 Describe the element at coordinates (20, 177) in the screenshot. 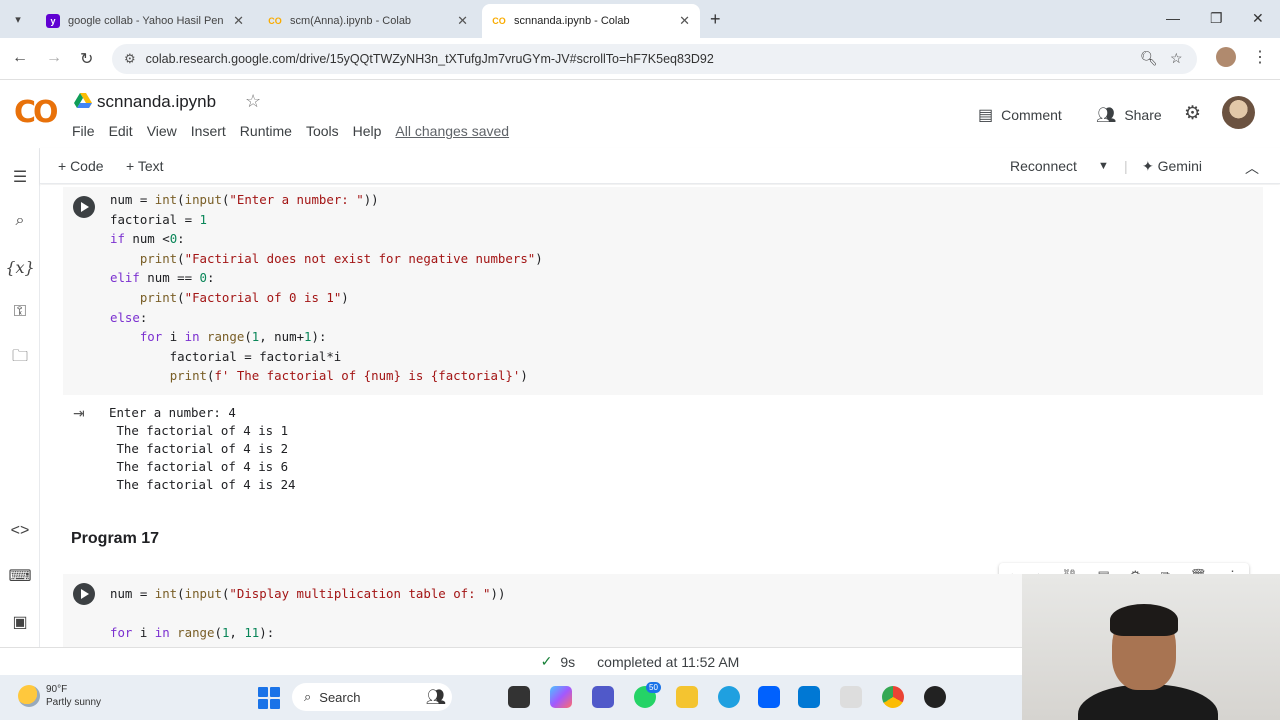

I see `table-of-contents-icon: ☰` at that location.